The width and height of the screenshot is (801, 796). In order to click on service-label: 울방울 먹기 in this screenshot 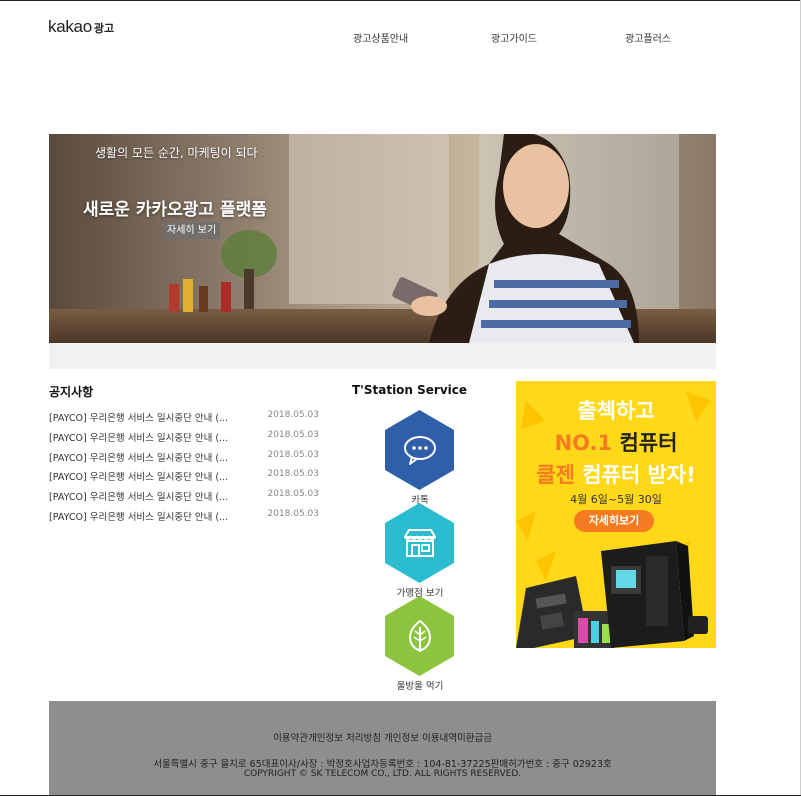, I will do `click(420, 686)`.